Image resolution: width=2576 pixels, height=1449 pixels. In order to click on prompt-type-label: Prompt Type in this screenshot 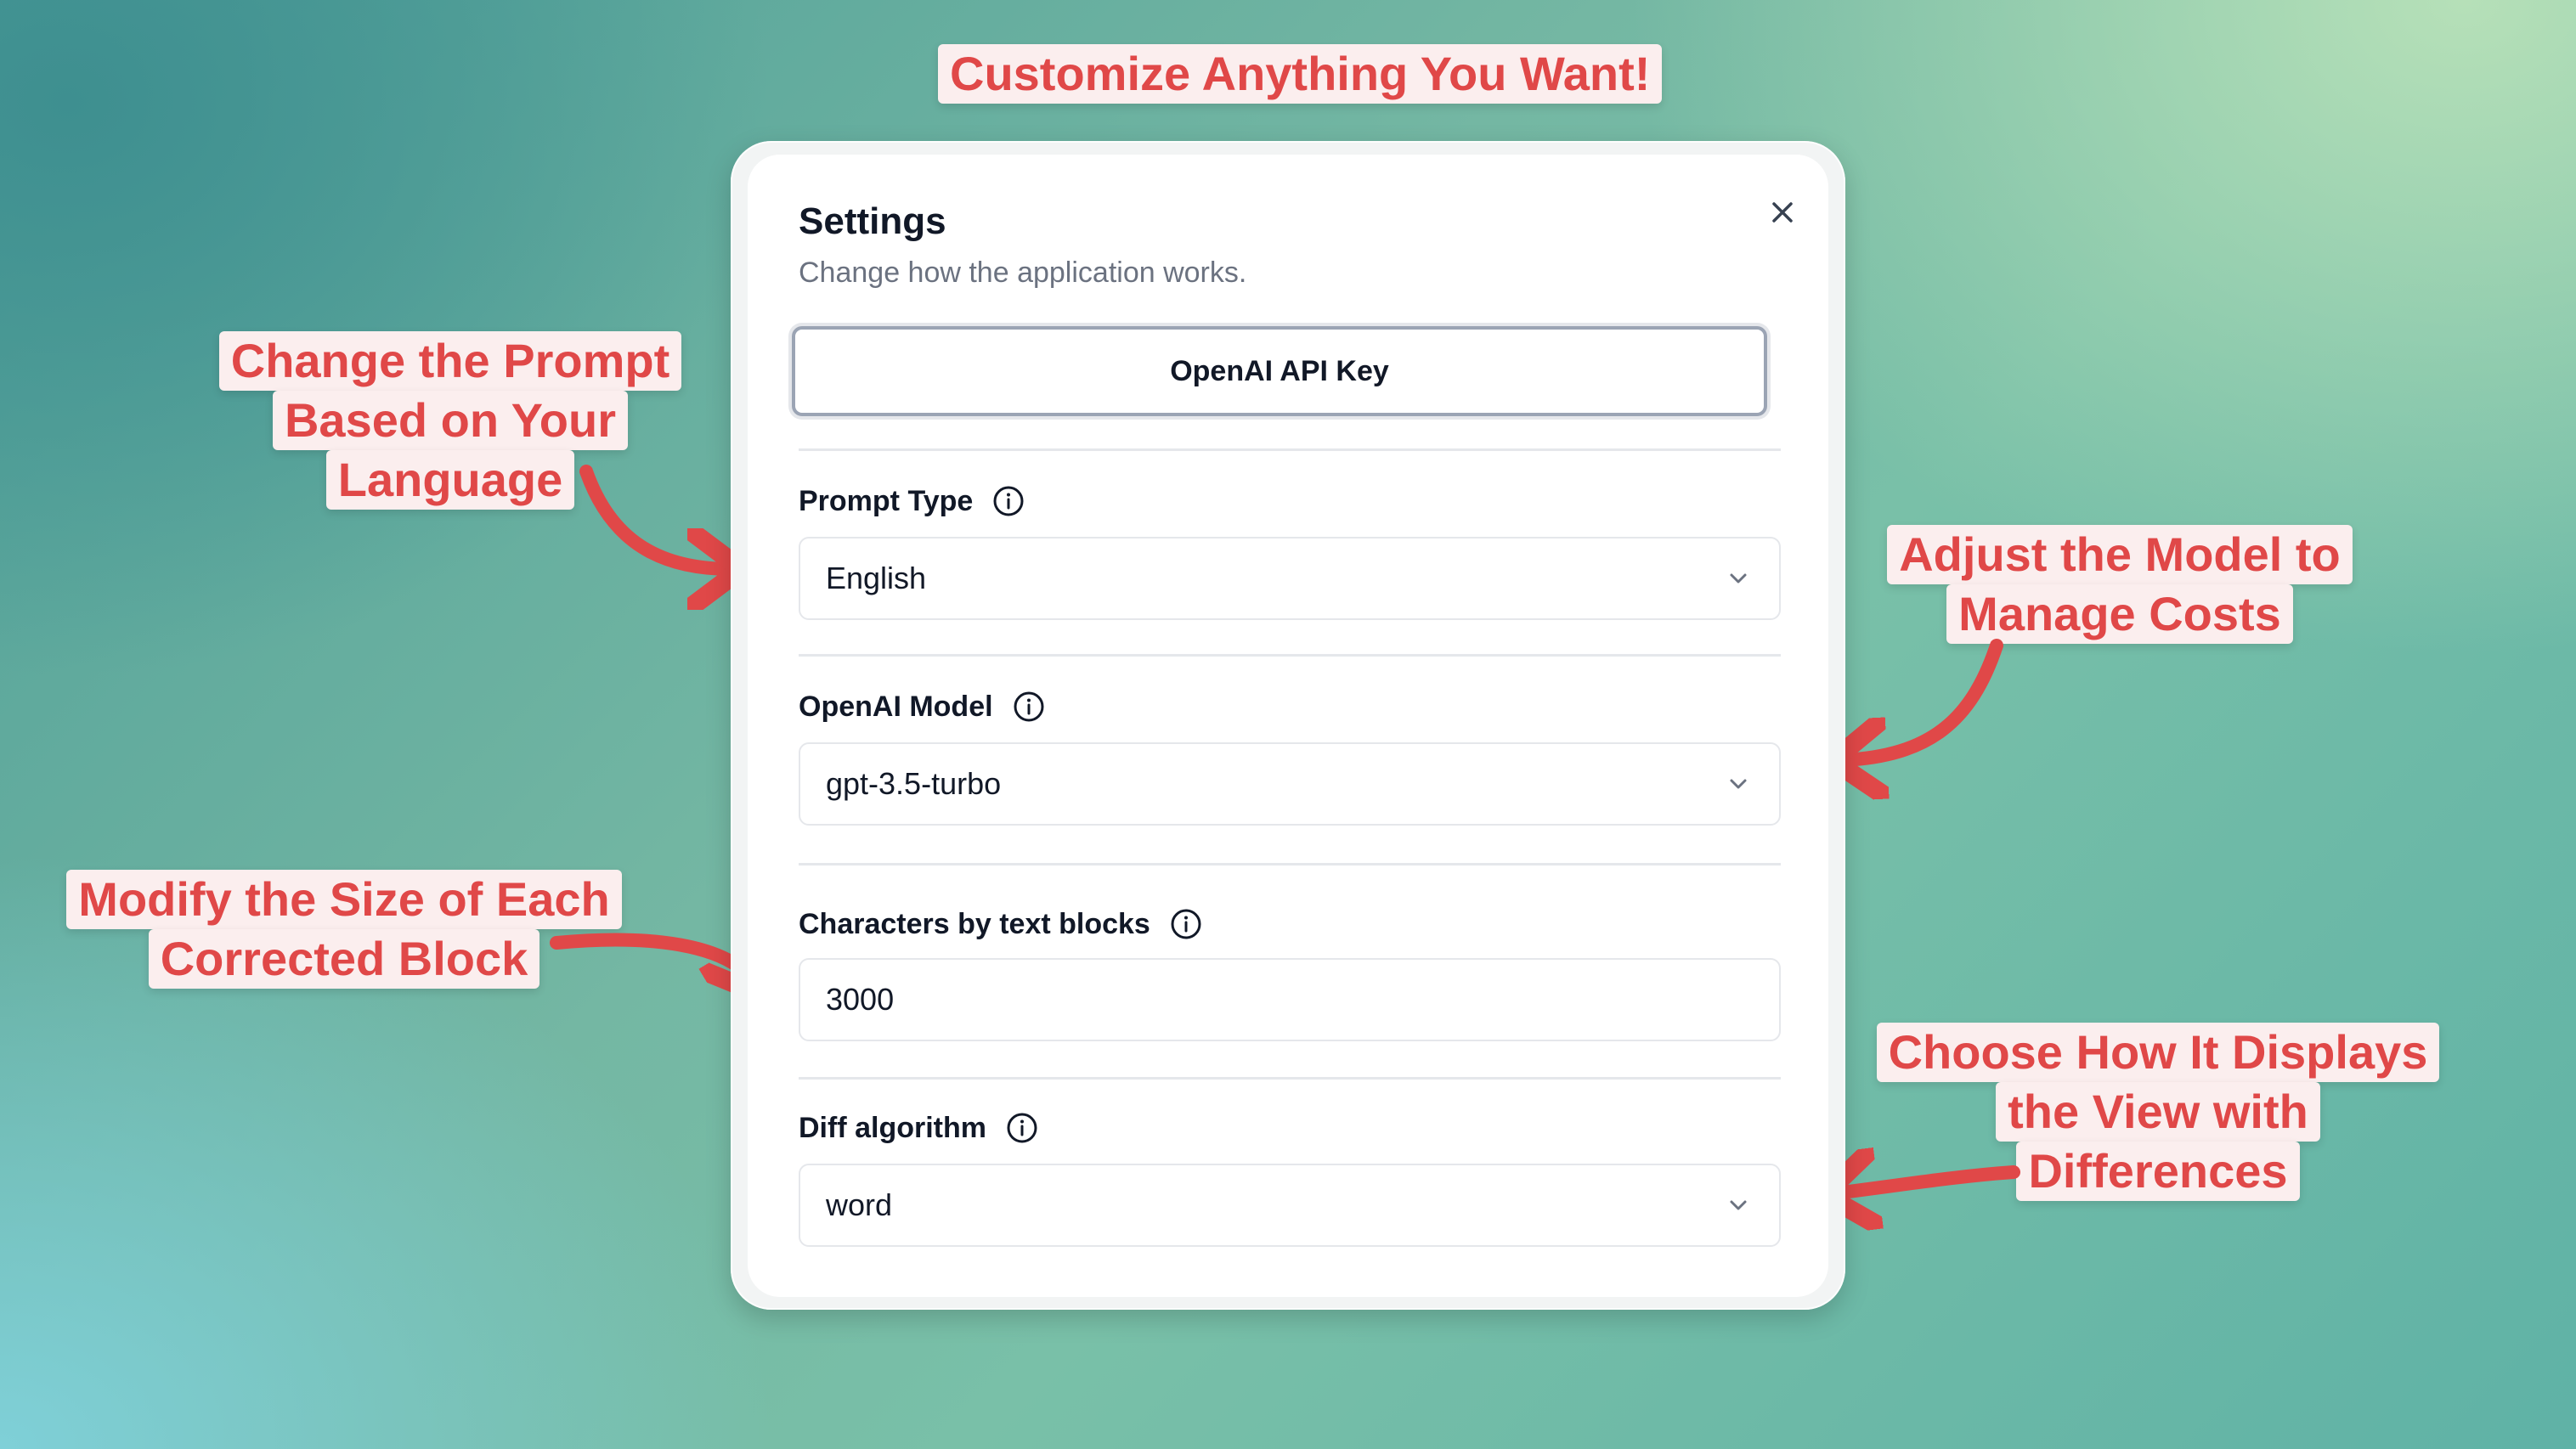, I will do `click(912, 501)`.